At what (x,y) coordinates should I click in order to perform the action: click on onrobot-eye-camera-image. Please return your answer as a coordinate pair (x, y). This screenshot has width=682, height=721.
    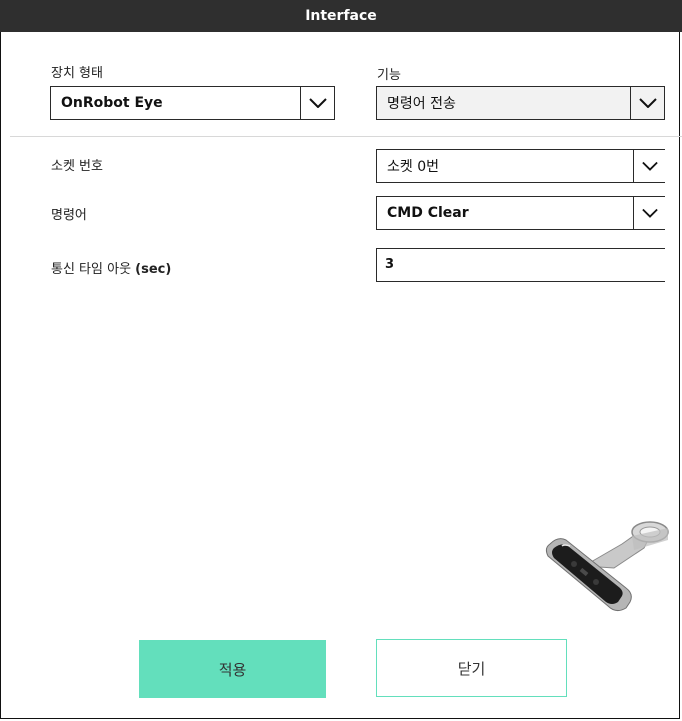
    Looking at the image, I should click on (609, 569).